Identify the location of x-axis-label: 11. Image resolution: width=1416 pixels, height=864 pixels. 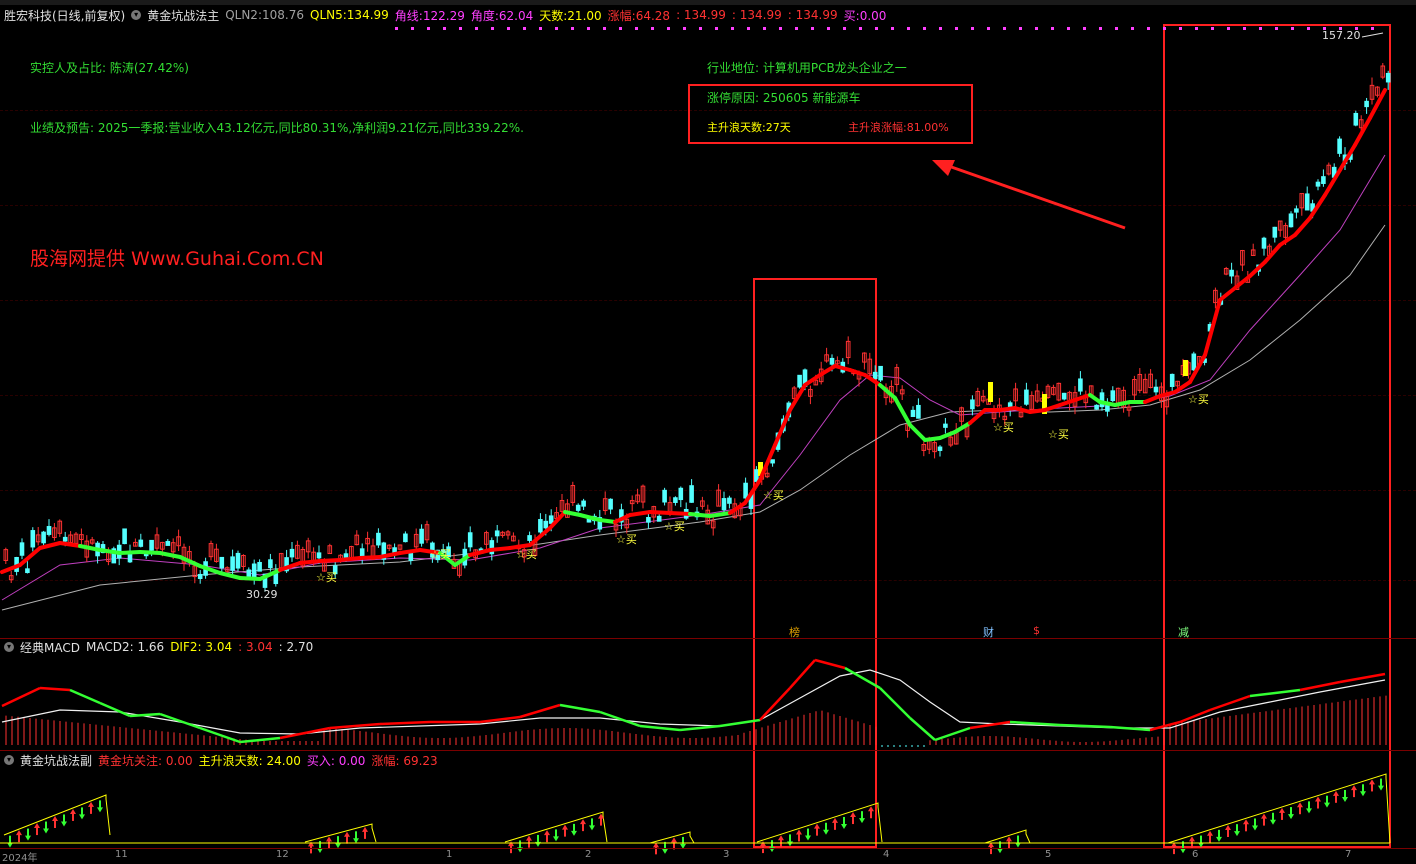
(121, 854).